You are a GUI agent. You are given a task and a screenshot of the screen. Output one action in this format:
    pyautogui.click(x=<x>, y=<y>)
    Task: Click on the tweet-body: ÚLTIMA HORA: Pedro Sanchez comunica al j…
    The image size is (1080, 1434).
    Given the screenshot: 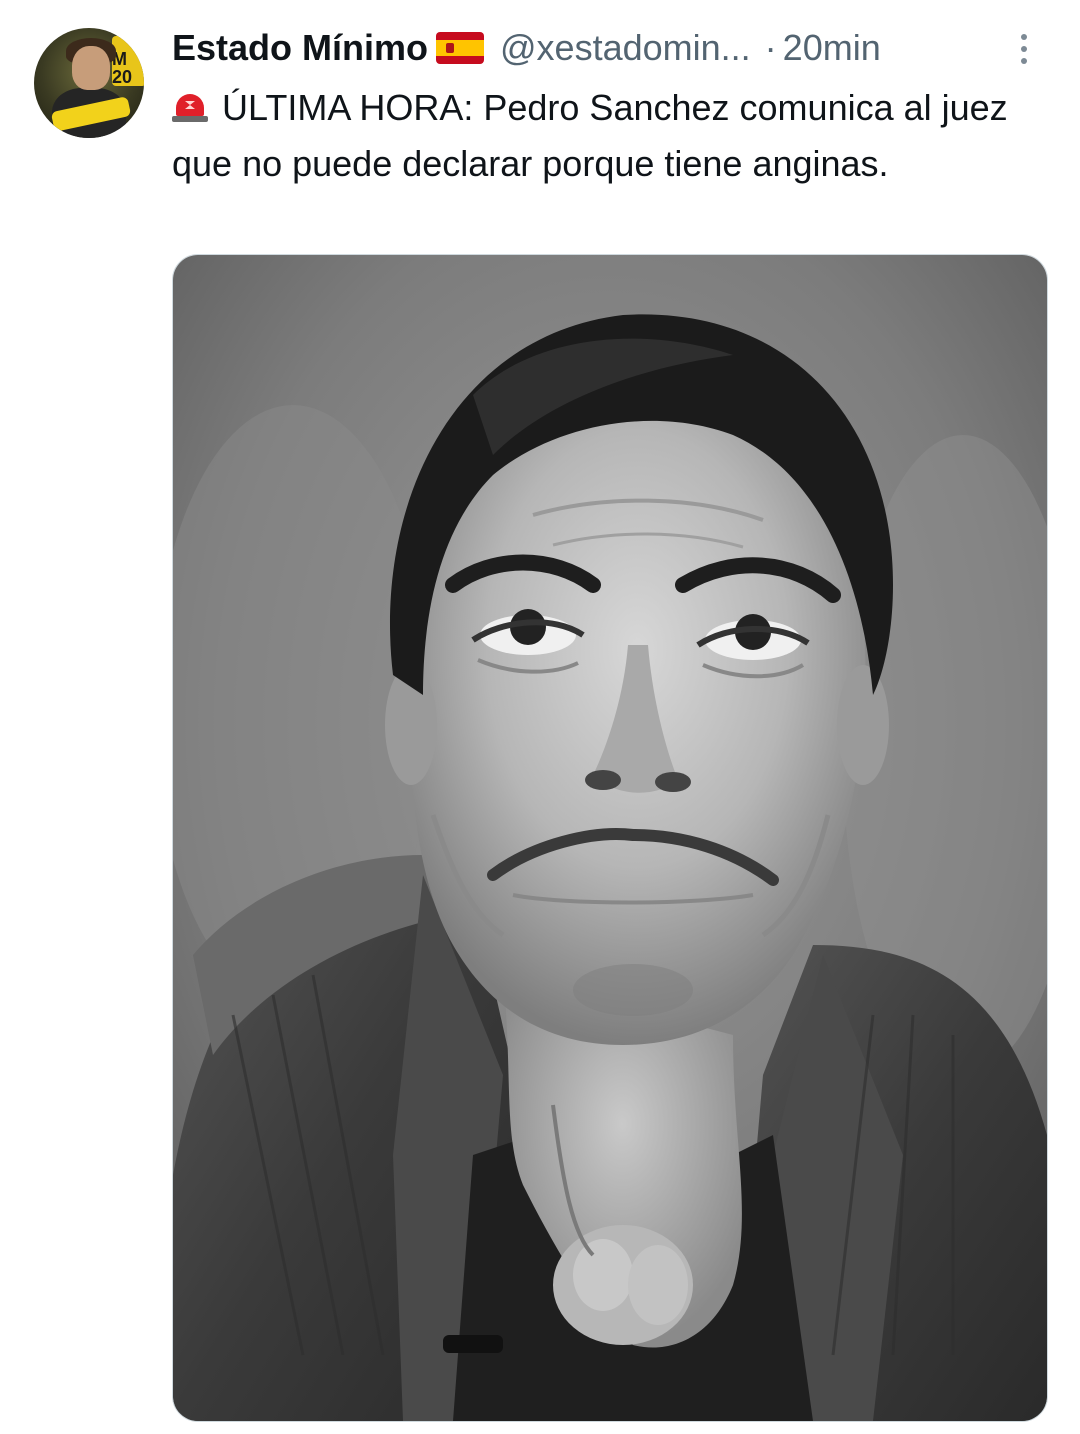 What is the action you would take?
    pyautogui.click(x=590, y=135)
    